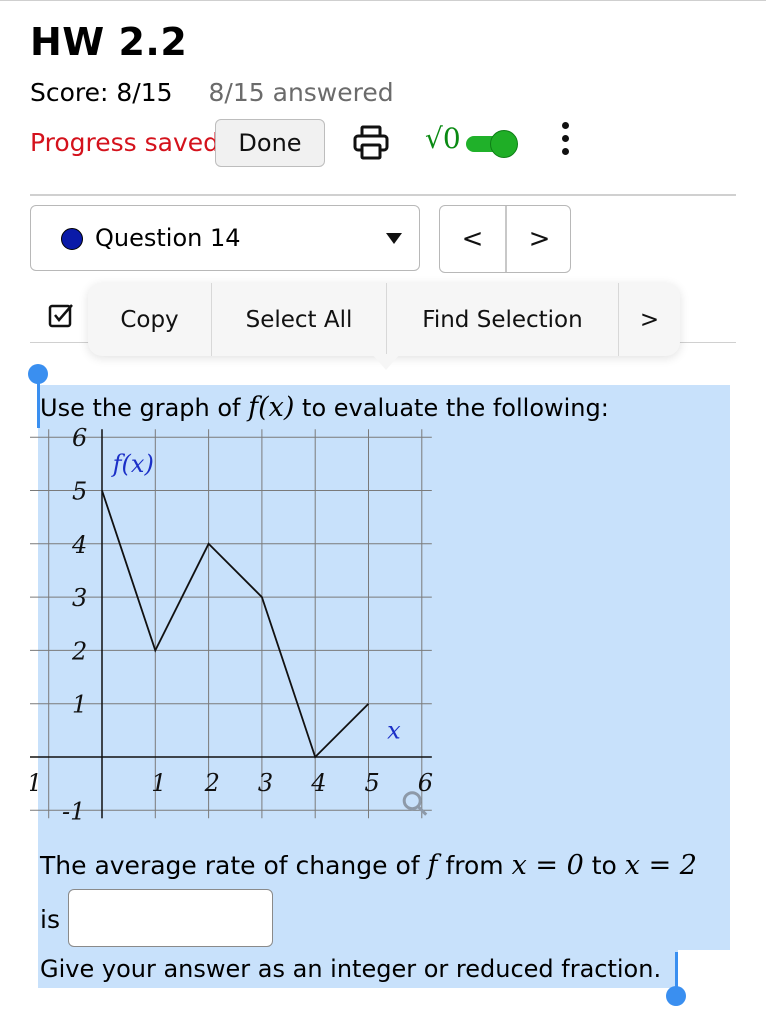  Describe the element at coordinates (132, 464) in the screenshot. I see `function-label: f(x)` at that location.